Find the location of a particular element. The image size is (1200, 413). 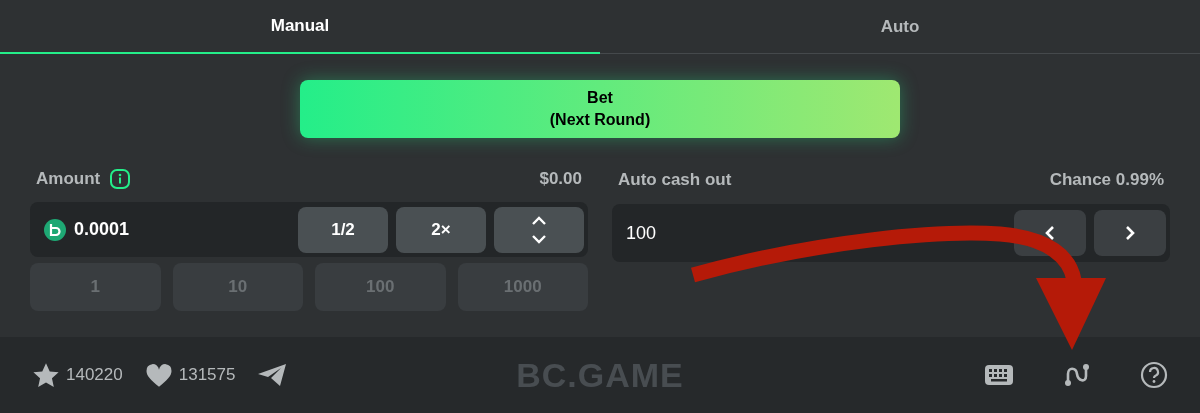

chevron-left-icon is located at coordinates (1050, 233).